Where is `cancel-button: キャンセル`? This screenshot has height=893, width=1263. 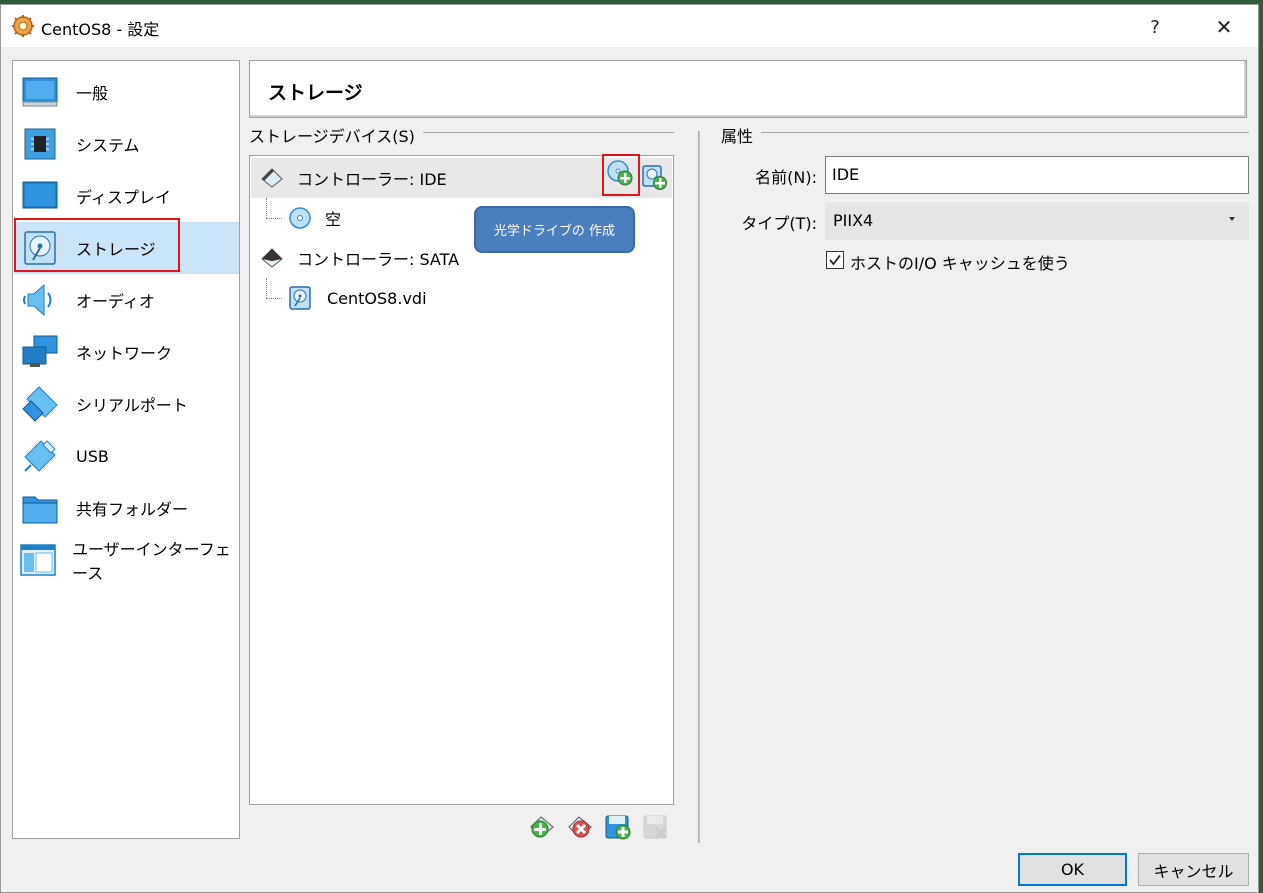 cancel-button: キャンセル is located at coordinates (1193, 869).